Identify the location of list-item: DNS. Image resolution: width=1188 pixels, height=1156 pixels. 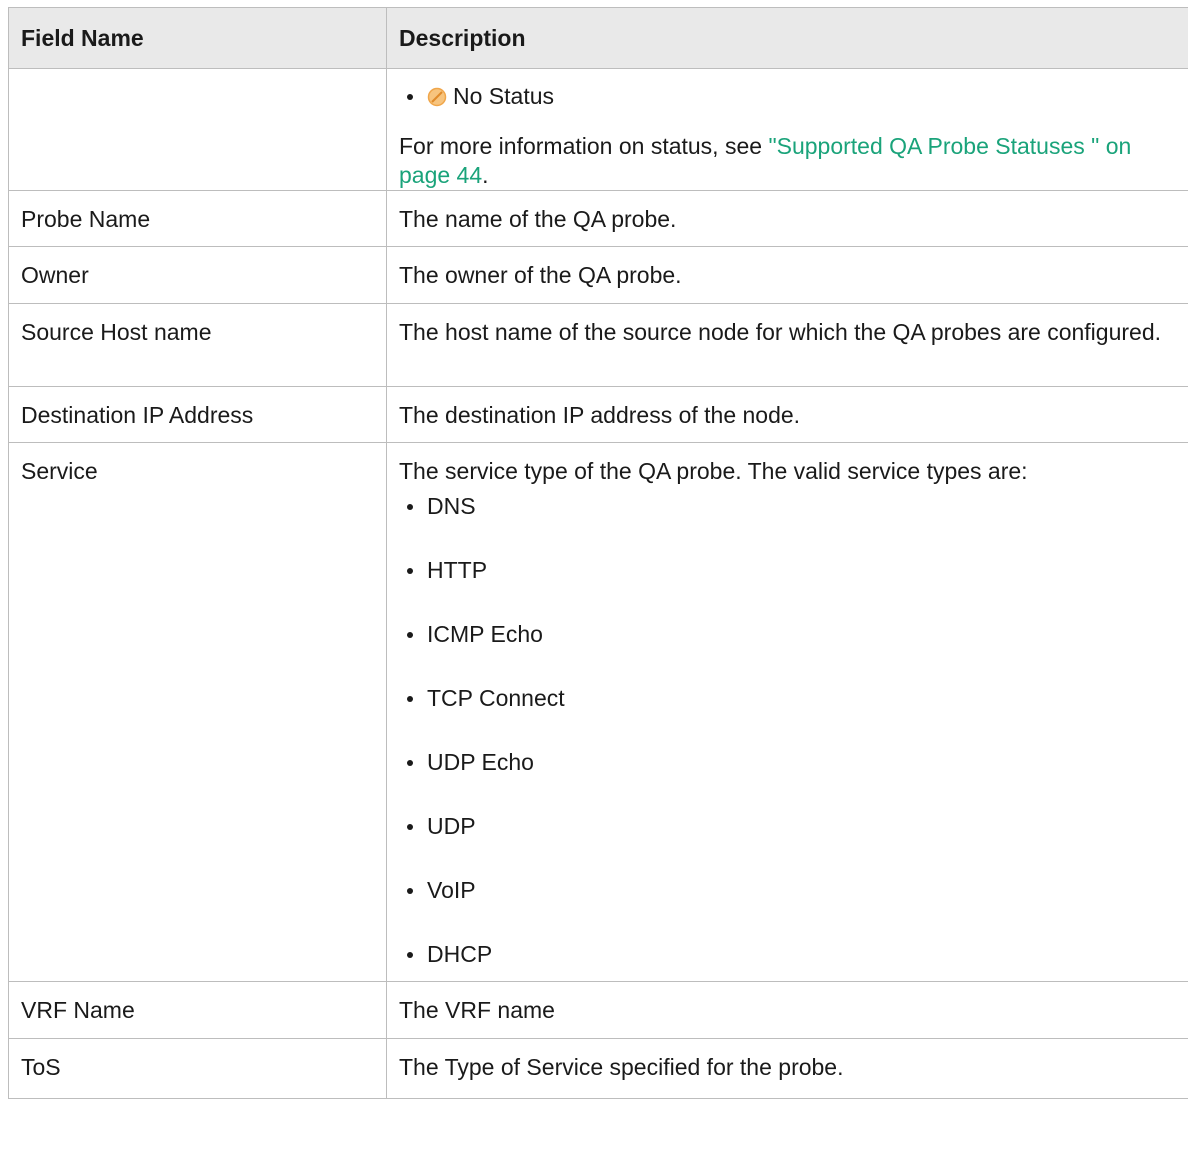
(791, 506).